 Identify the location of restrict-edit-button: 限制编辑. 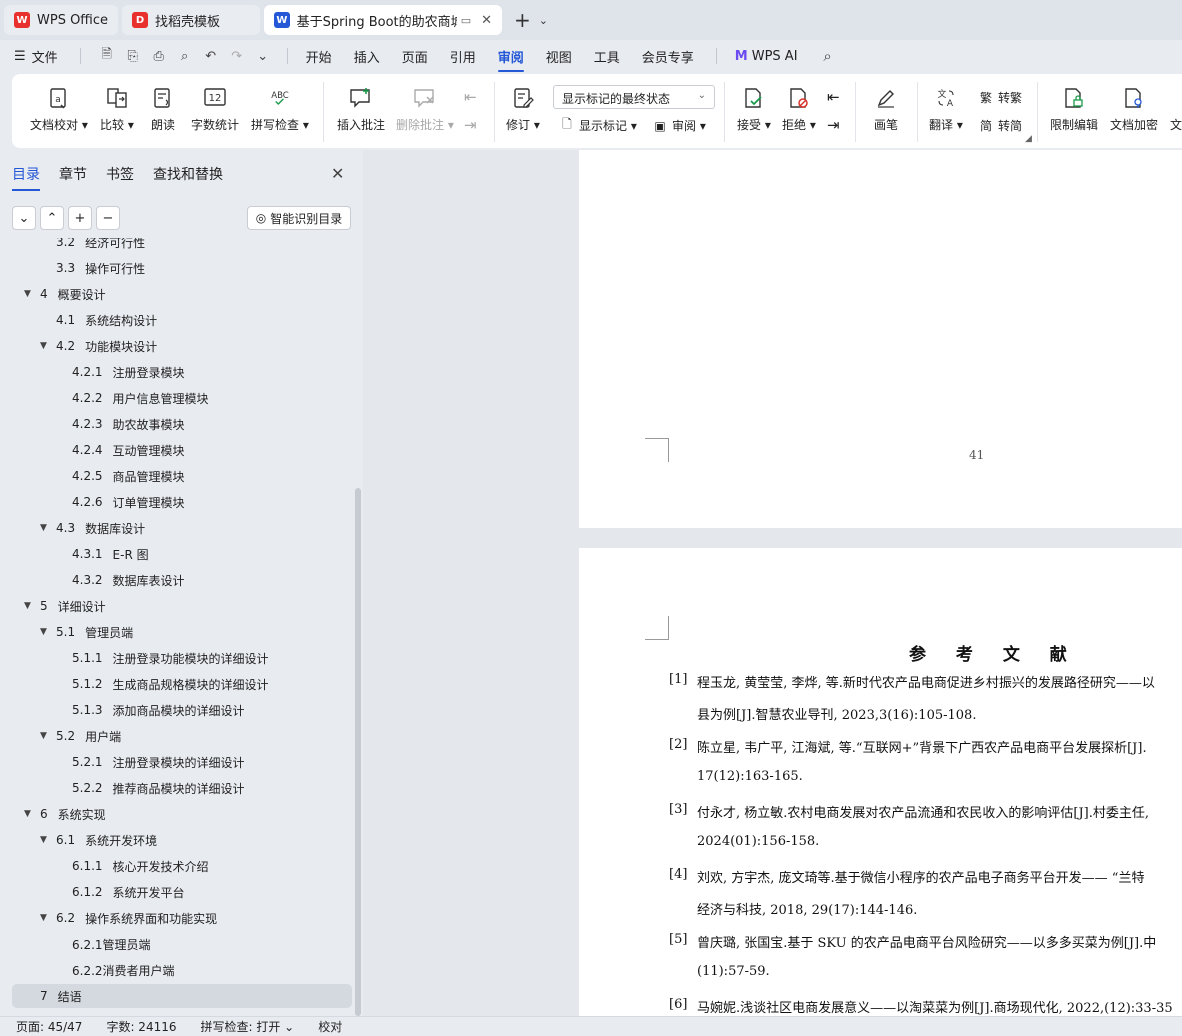
(1074, 109).